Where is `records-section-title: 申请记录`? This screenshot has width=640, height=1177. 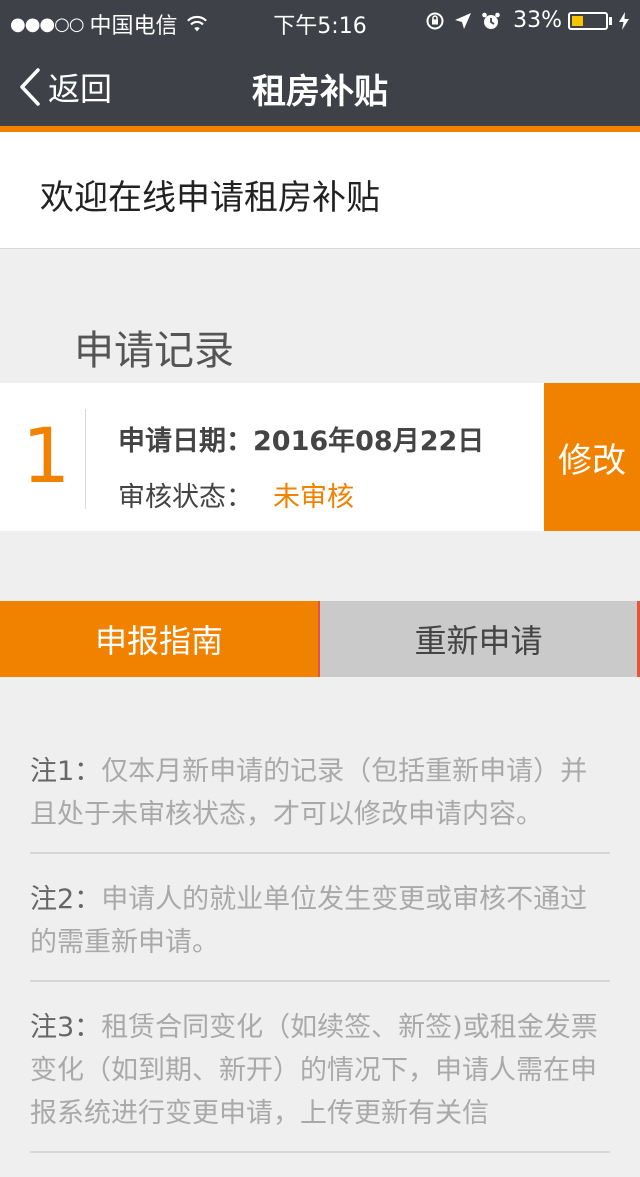 records-section-title: 申请记录 is located at coordinates (154, 351).